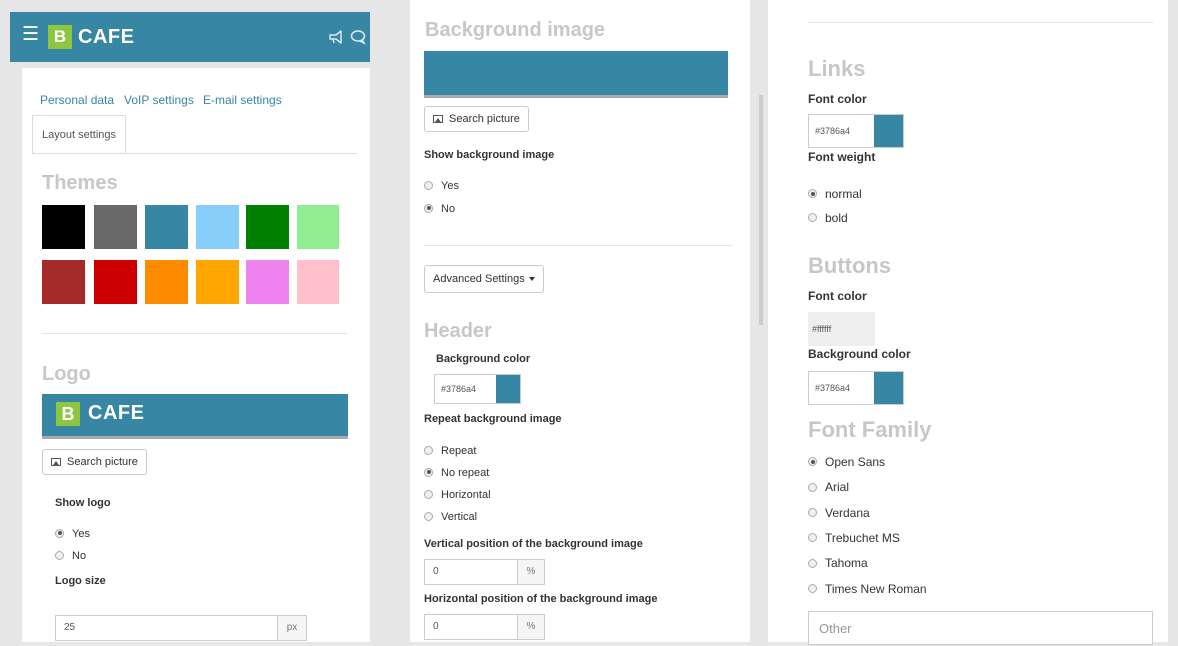 This screenshot has width=1178, height=646. Describe the element at coordinates (484, 627) in the screenshot. I see `horizontal-position-input: 0 %` at that location.